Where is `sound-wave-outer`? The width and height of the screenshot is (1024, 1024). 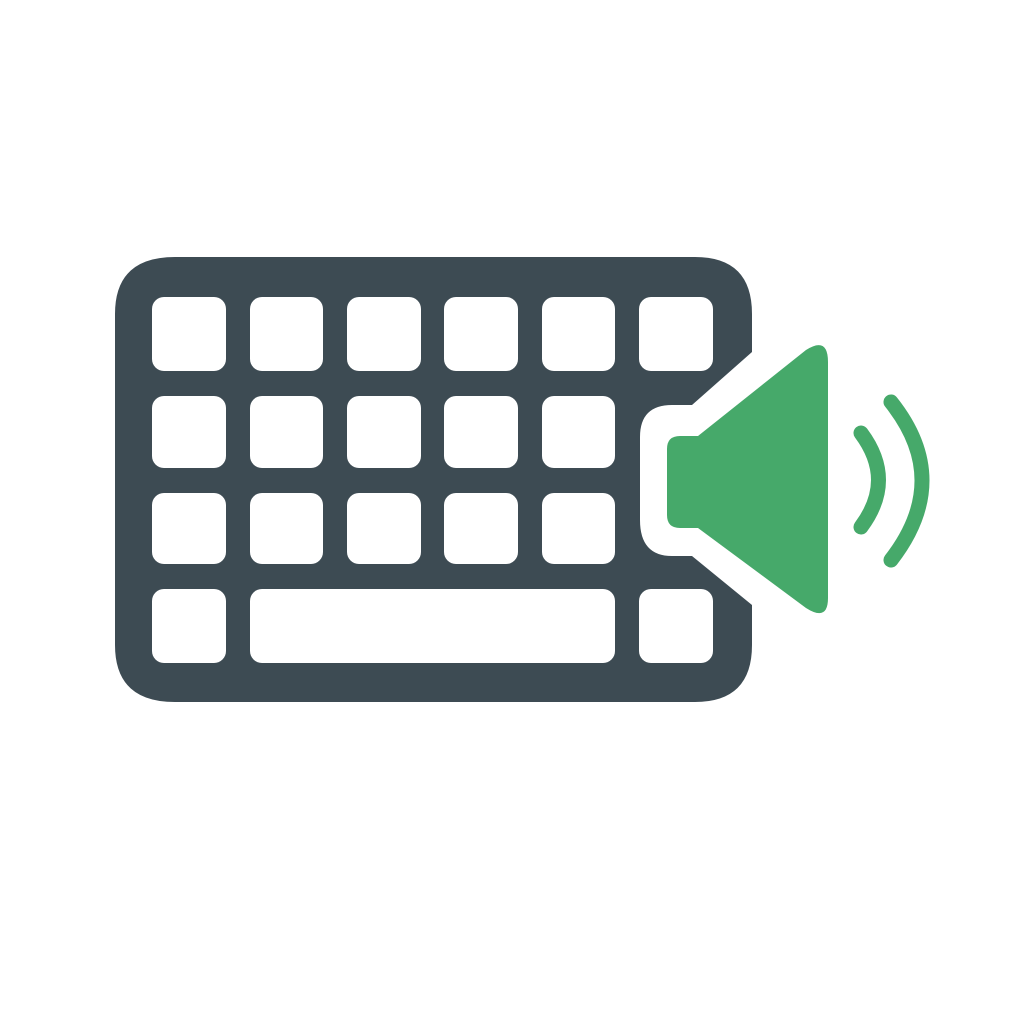
sound-wave-outer is located at coordinates (906, 481).